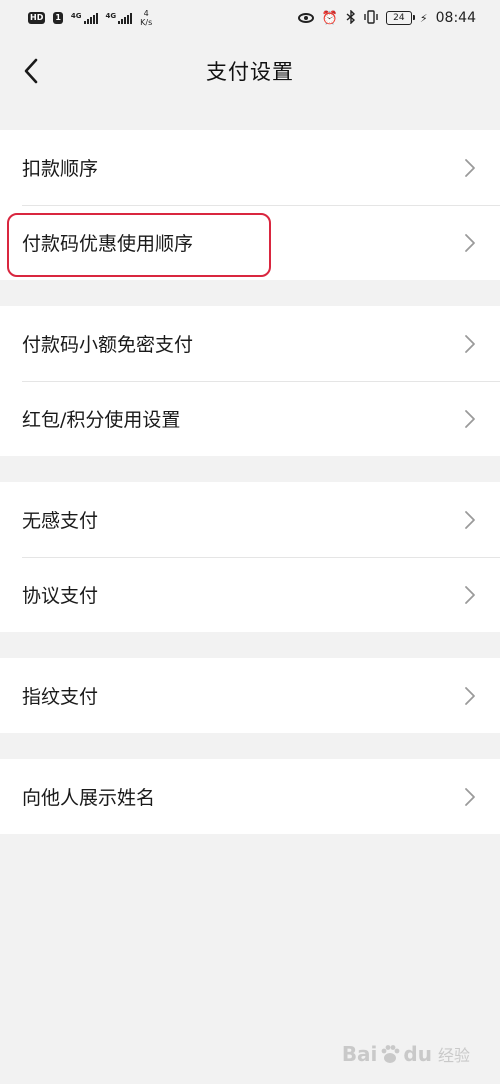 Image resolution: width=500 pixels, height=1084 pixels. I want to click on signal-2: 4G, so click(119, 18).